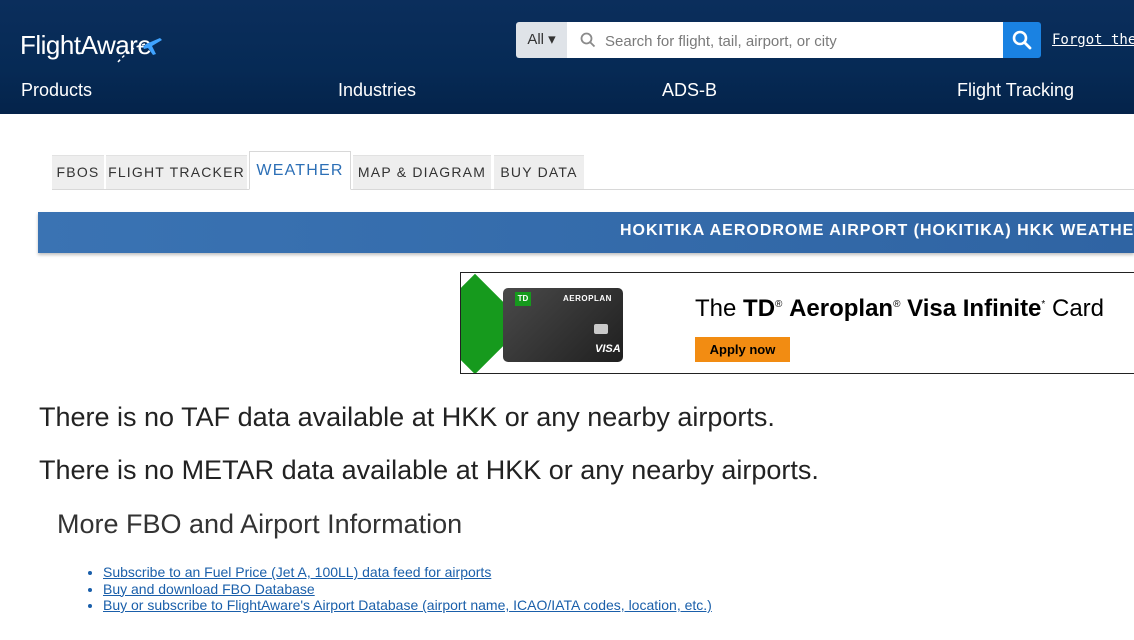  Describe the element at coordinates (689, 90) in the screenshot. I see `nav-ads-b: ADS-B` at that location.